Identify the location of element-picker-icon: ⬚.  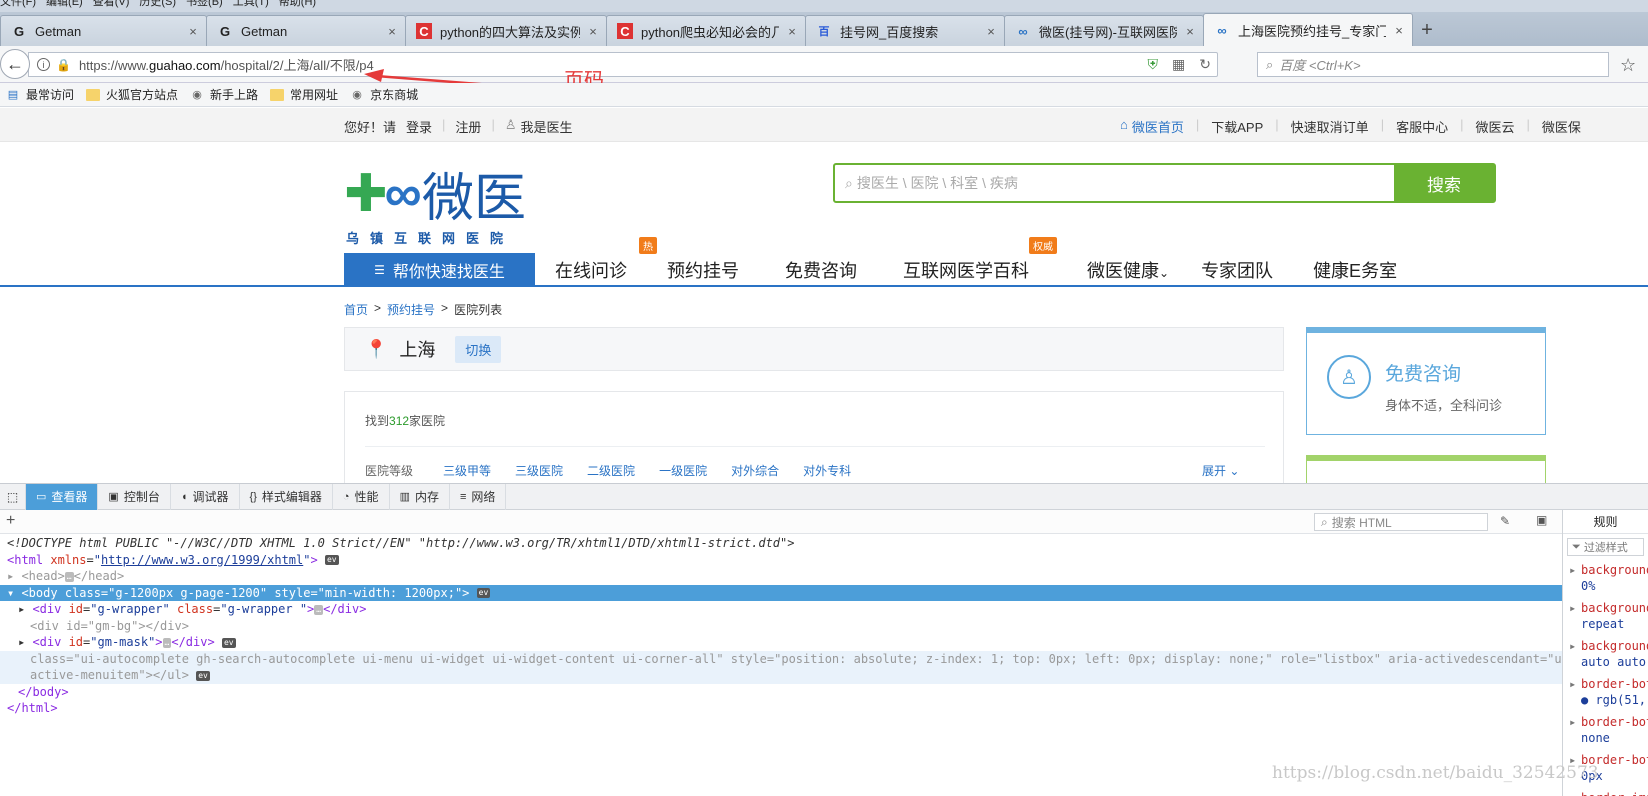
(13, 496).